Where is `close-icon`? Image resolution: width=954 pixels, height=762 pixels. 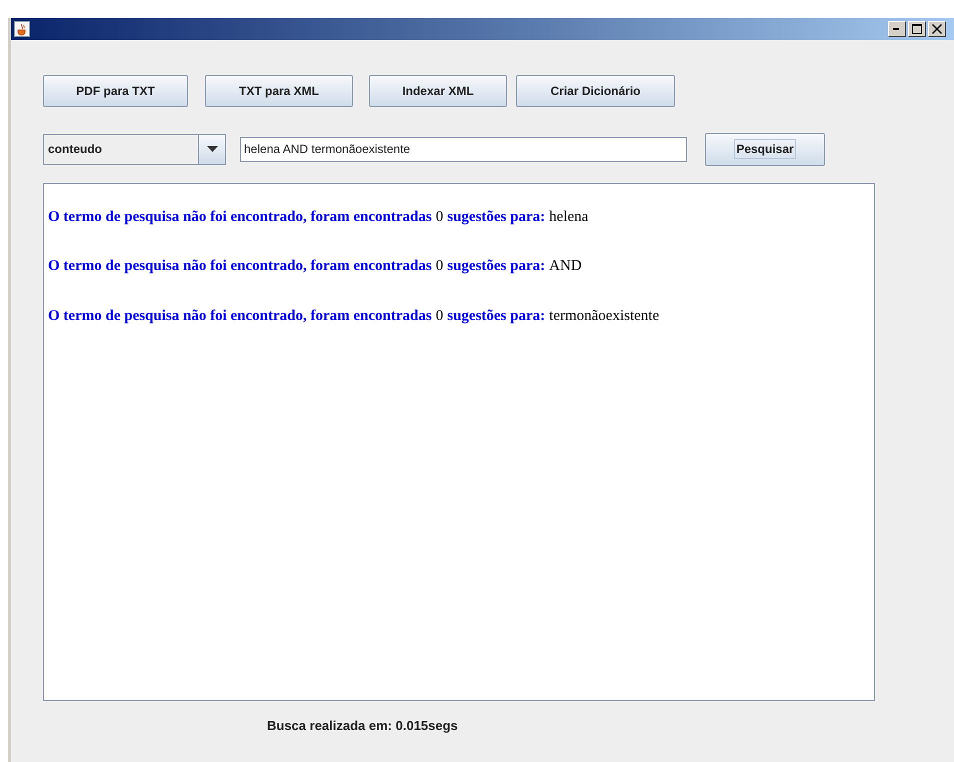 close-icon is located at coordinates (937, 29).